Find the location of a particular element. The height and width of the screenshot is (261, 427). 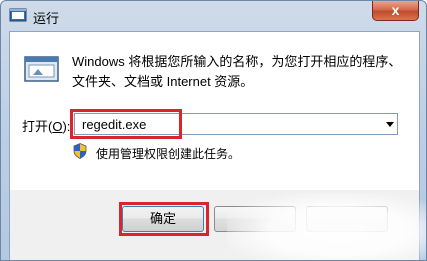

uac-shield-icon is located at coordinates (80, 151).